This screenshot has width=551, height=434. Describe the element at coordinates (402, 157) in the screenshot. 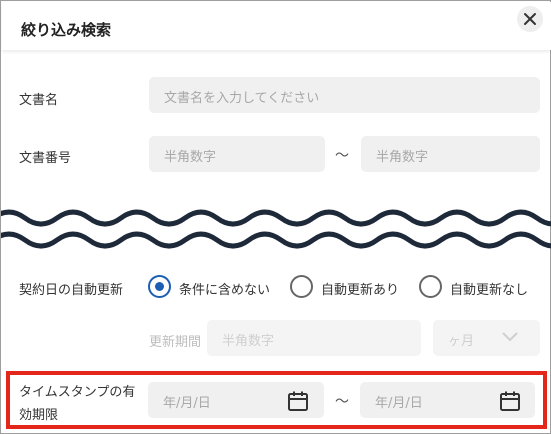

I see `document-number-to-placeholder: 半角数字` at that location.